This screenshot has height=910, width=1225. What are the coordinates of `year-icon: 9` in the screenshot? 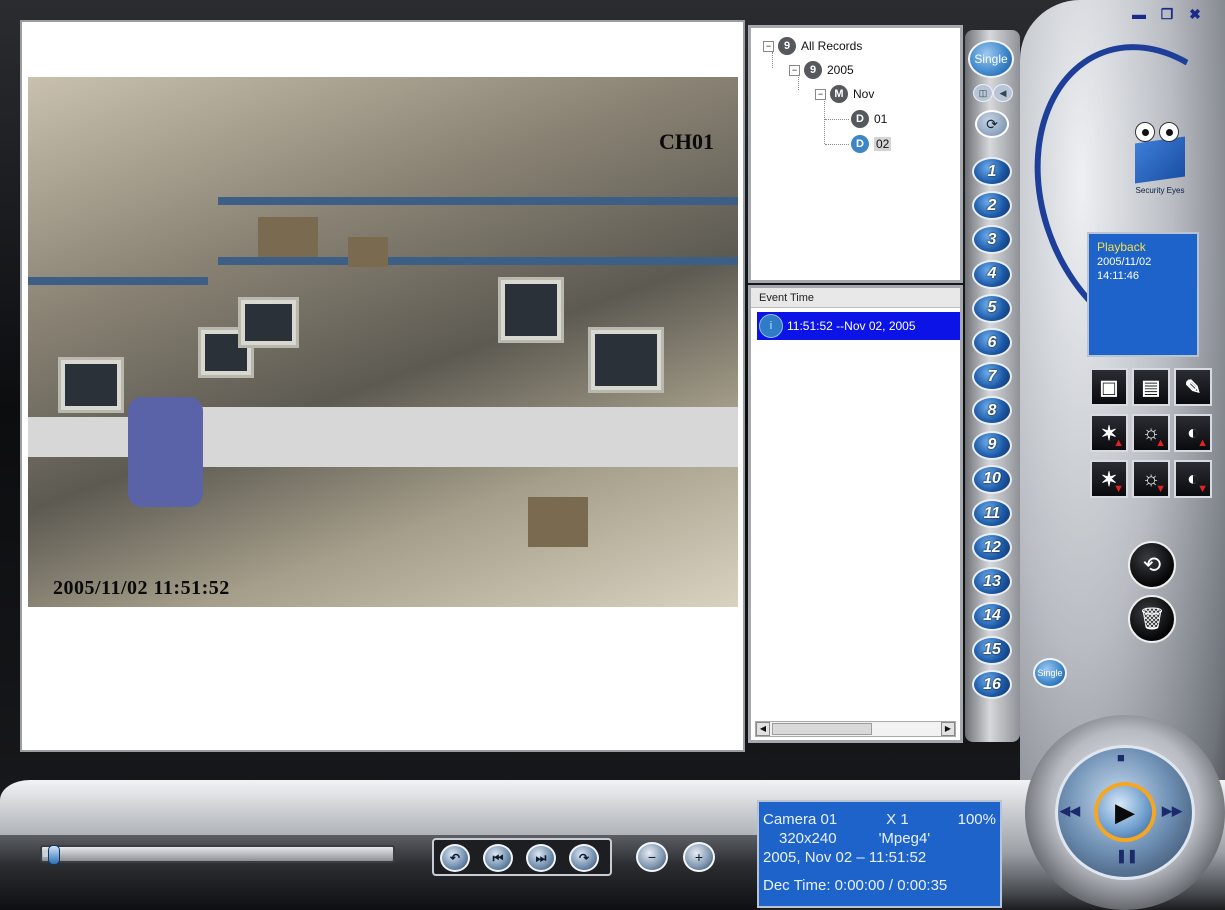 It's located at (813, 70).